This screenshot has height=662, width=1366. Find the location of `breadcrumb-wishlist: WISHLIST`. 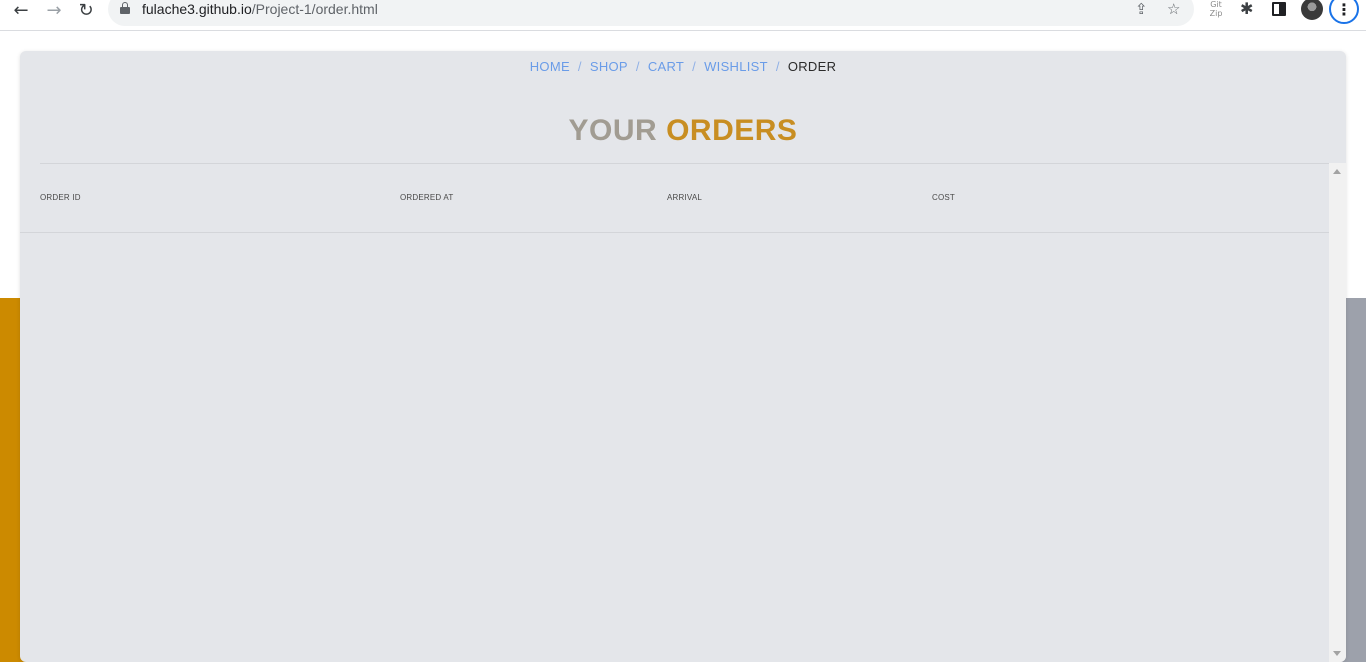

breadcrumb-wishlist: WISHLIST is located at coordinates (736, 66).